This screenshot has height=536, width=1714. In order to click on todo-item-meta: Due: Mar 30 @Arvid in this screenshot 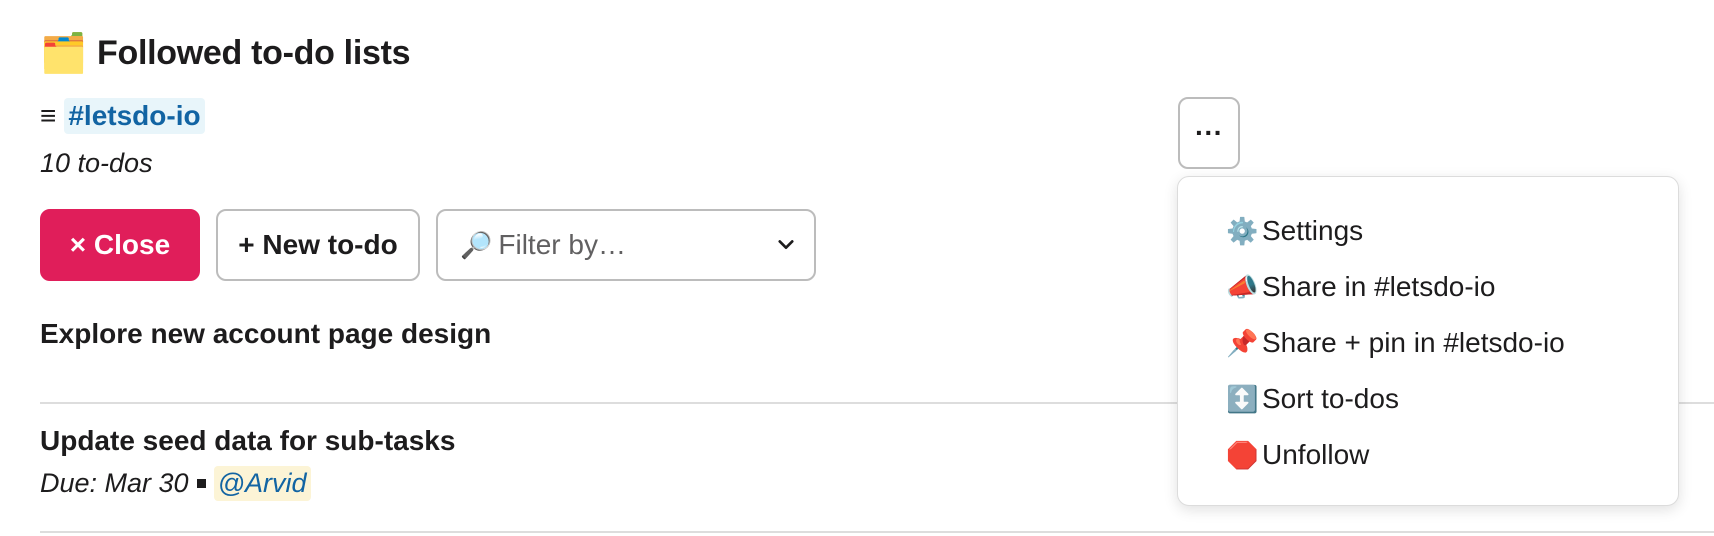, I will do `click(175, 483)`.